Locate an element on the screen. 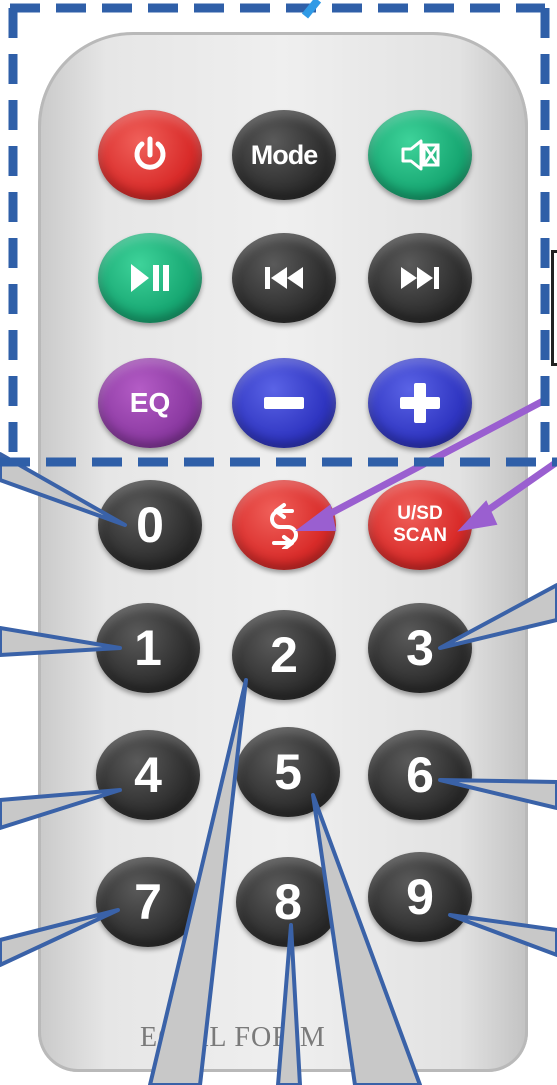  arrow-to-repeat-head is located at coordinates (316, 517).